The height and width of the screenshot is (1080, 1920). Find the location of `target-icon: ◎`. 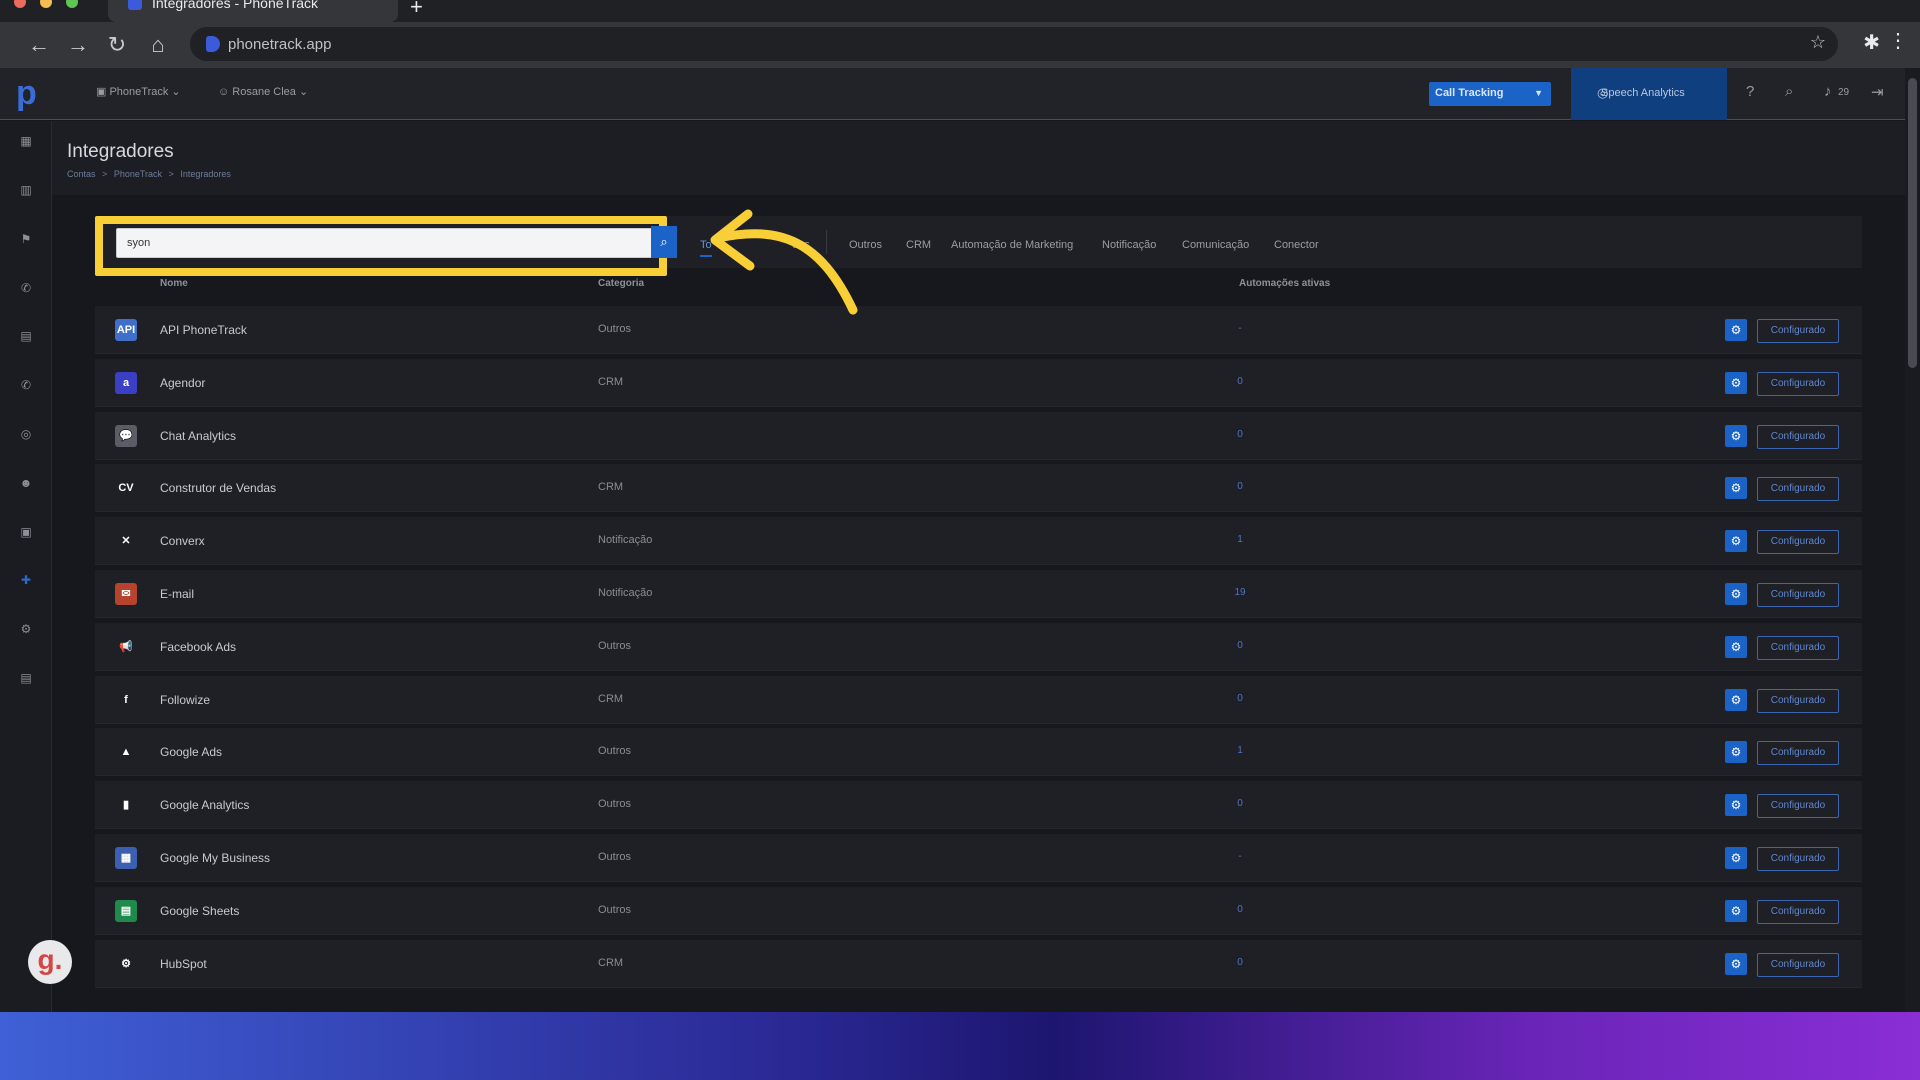

target-icon: ◎ is located at coordinates (26, 434).